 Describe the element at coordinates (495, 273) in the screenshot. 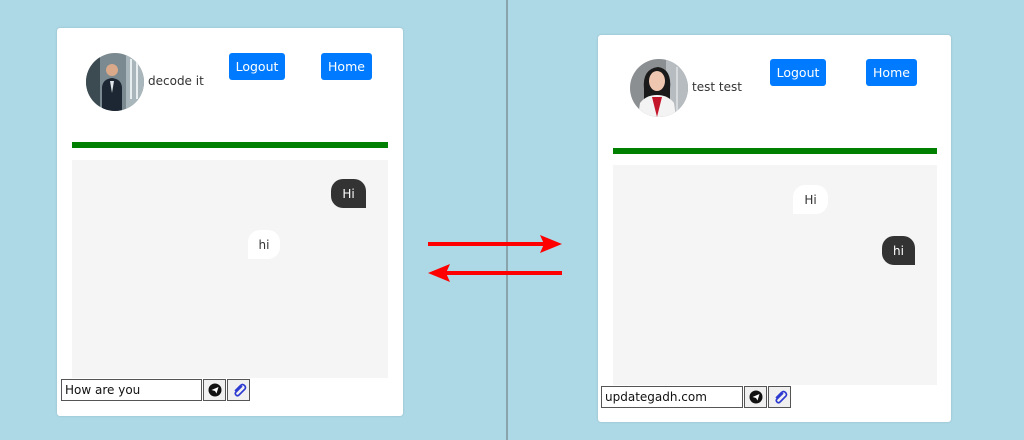

I see `arrow-left-icon` at that location.